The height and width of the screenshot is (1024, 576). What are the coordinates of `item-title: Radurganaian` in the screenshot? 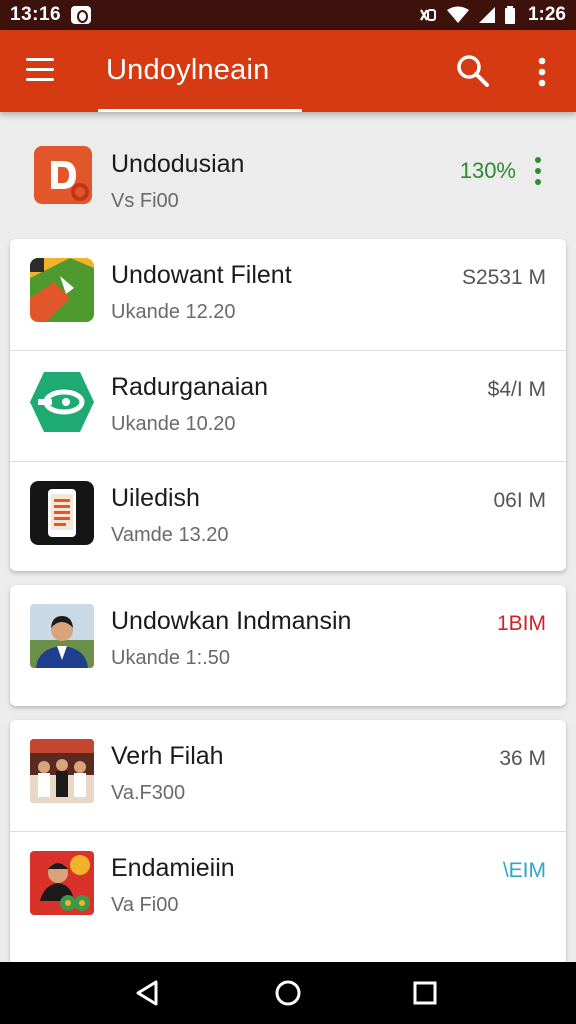 It's located at (190, 387).